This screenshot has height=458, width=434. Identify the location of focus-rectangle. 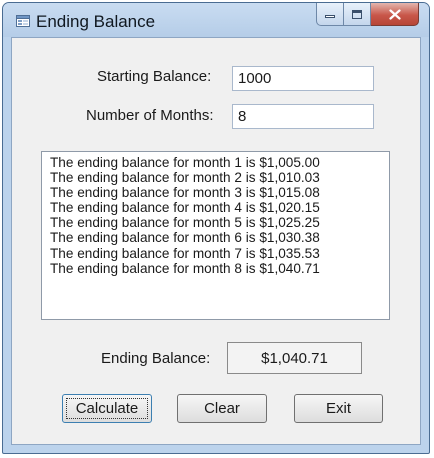
(107, 408).